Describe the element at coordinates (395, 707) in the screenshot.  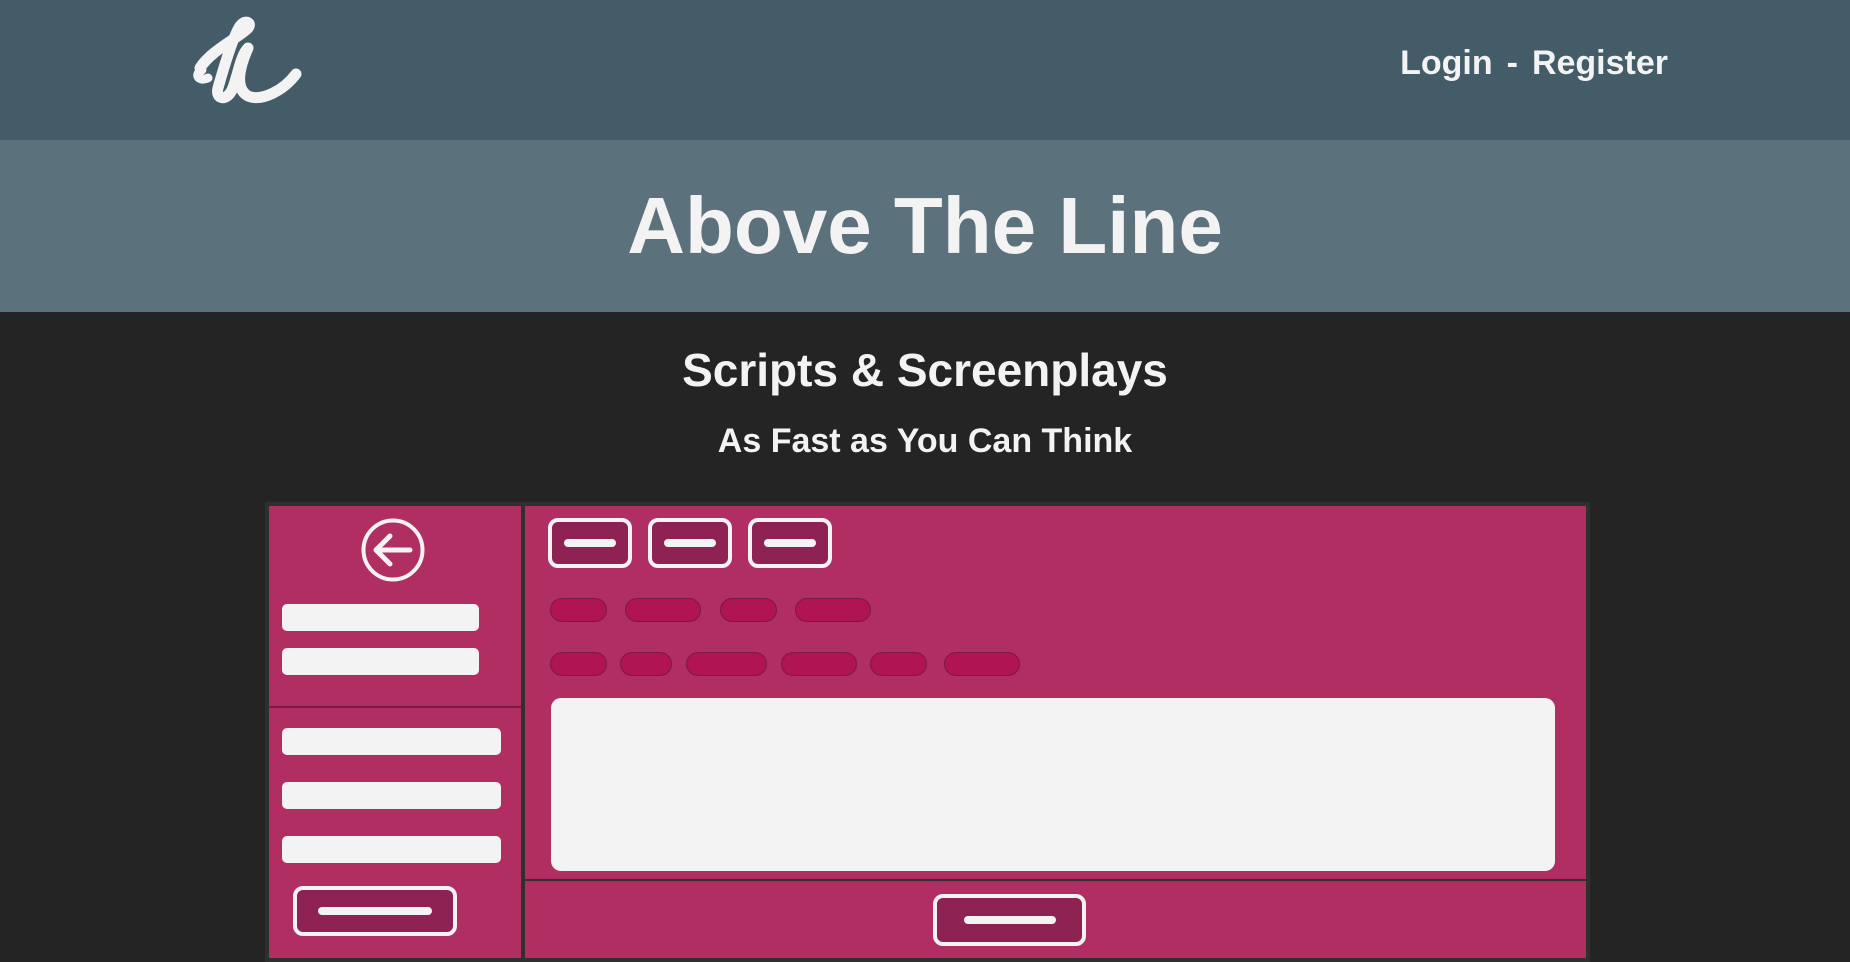
I see `preview-sidebar-divider` at that location.